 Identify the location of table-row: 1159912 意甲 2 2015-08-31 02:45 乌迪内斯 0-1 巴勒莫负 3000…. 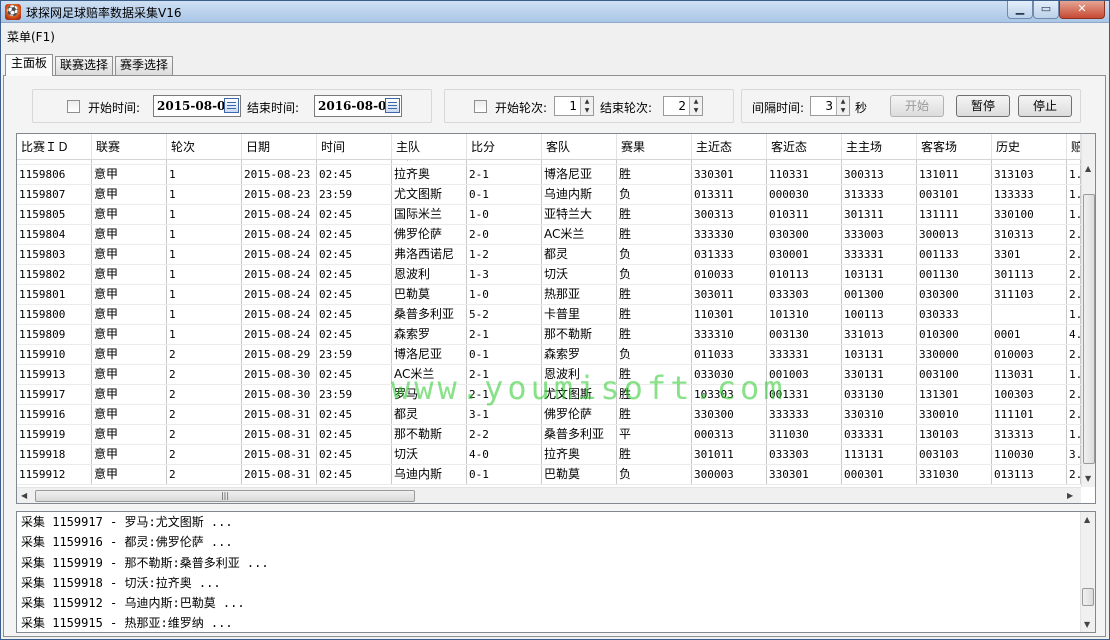
(549, 475).